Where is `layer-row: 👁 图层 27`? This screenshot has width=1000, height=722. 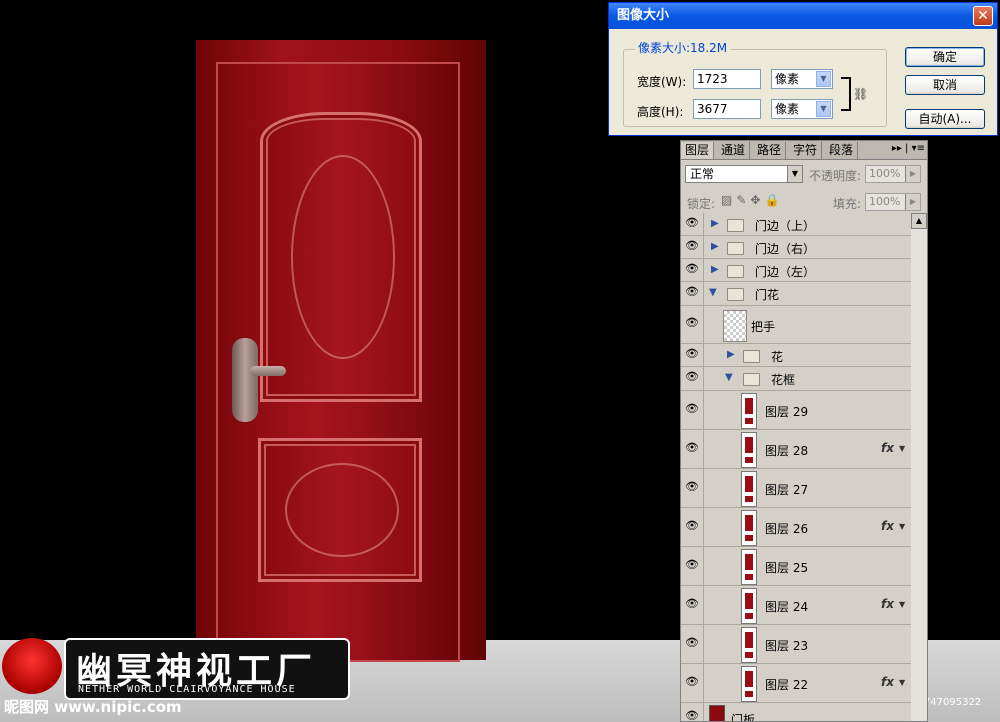 layer-row: 👁 图层 27 is located at coordinates (796, 488).